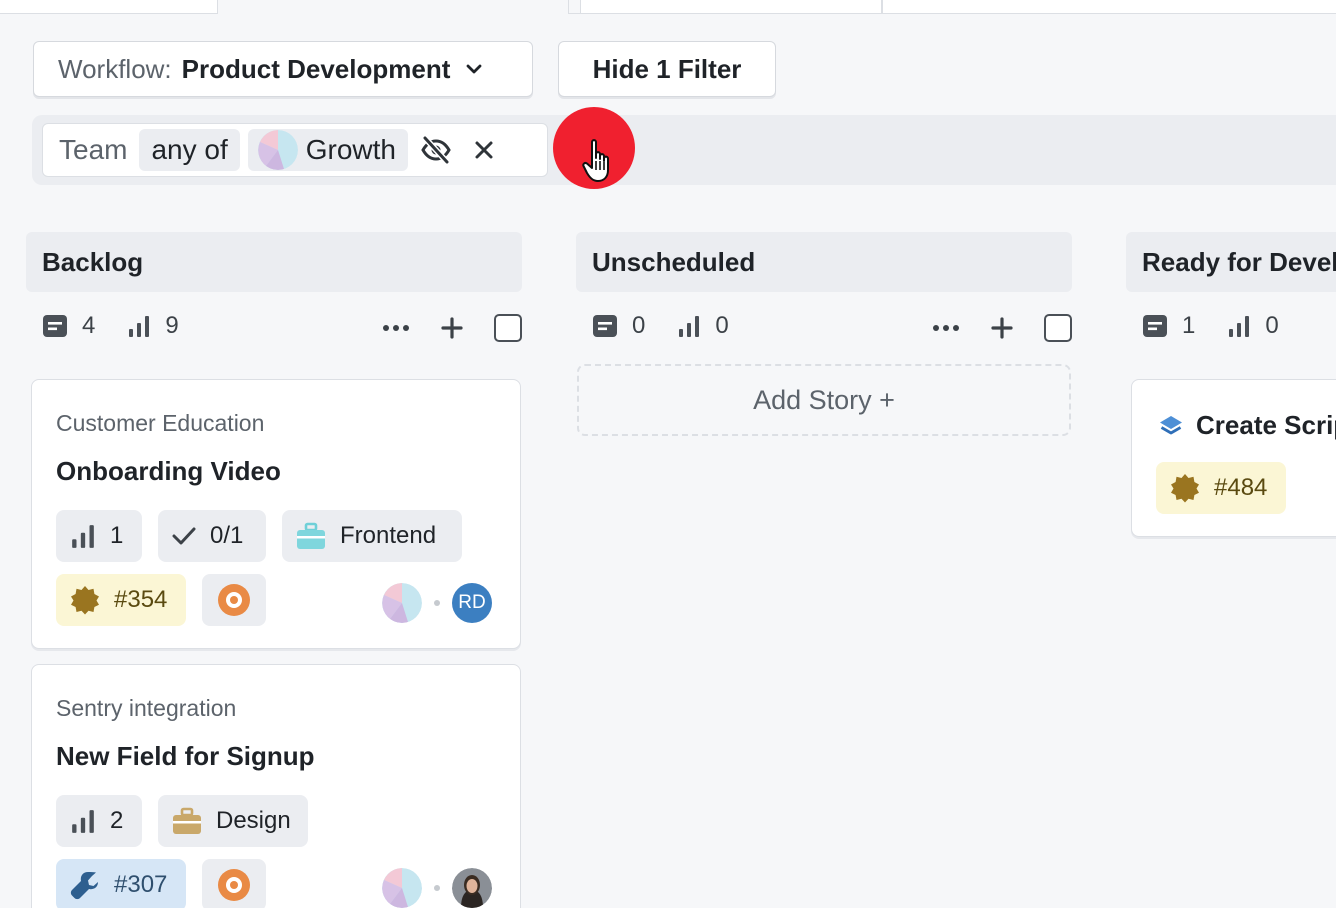  What do you see at coordinates (595, 160) in the screenshot?
I see `hand-pointer-icon` at bounding box center [595, 160].